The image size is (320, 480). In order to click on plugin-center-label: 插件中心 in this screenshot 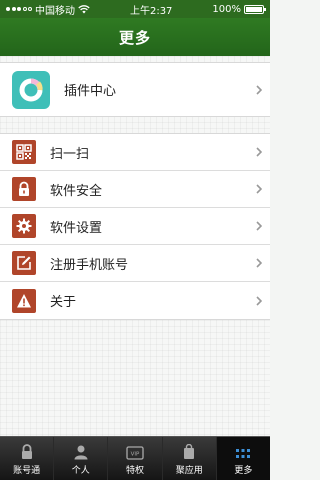, I will do `click(90, 91)`.